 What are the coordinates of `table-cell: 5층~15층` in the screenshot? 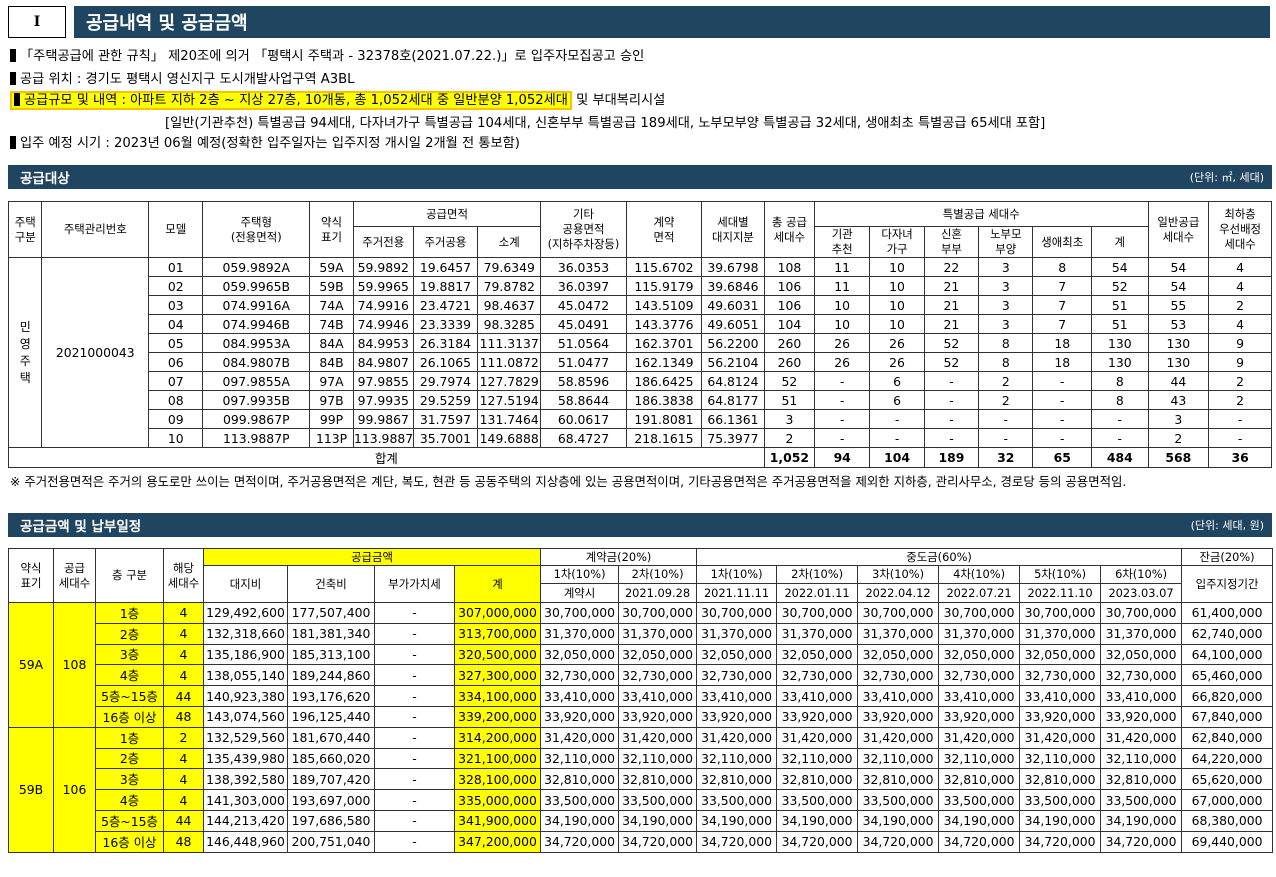 It's located at (129, 820).